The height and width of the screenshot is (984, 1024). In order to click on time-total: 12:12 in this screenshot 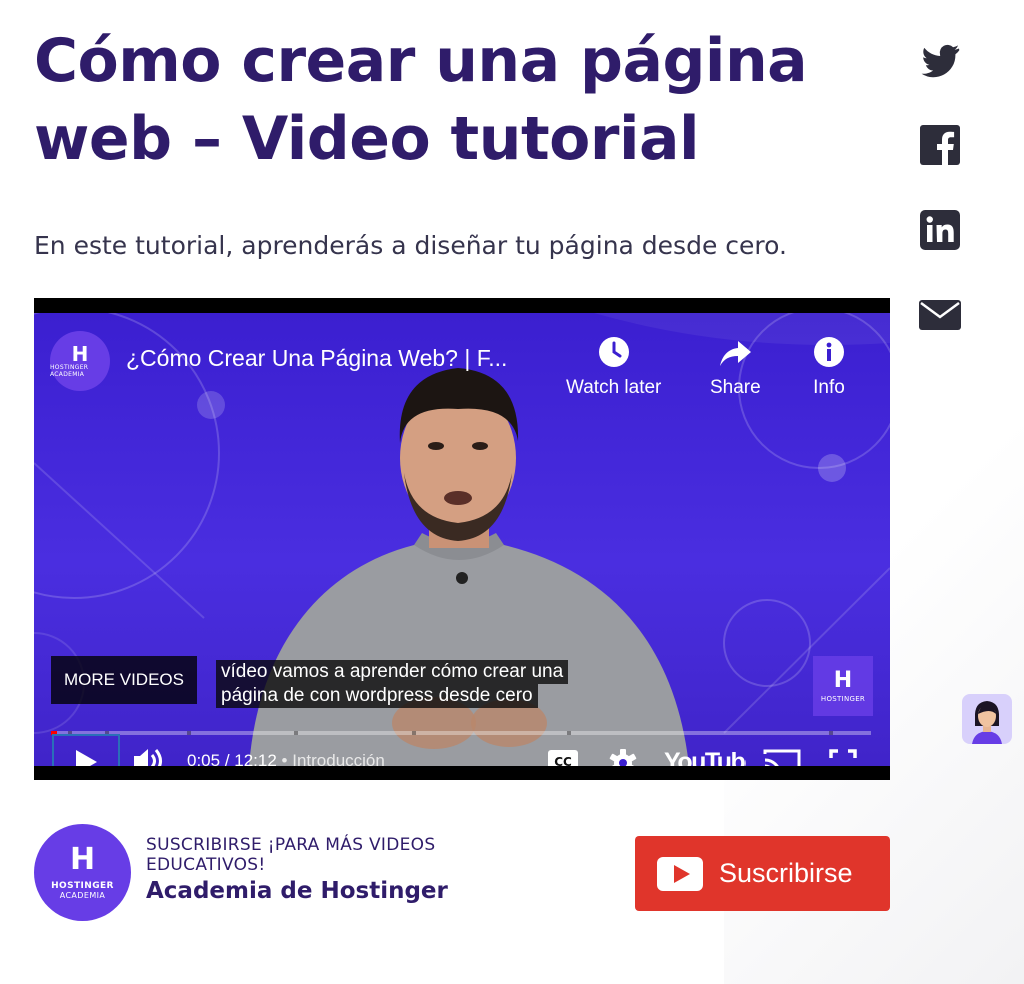, I will do `click(255, 758)`.